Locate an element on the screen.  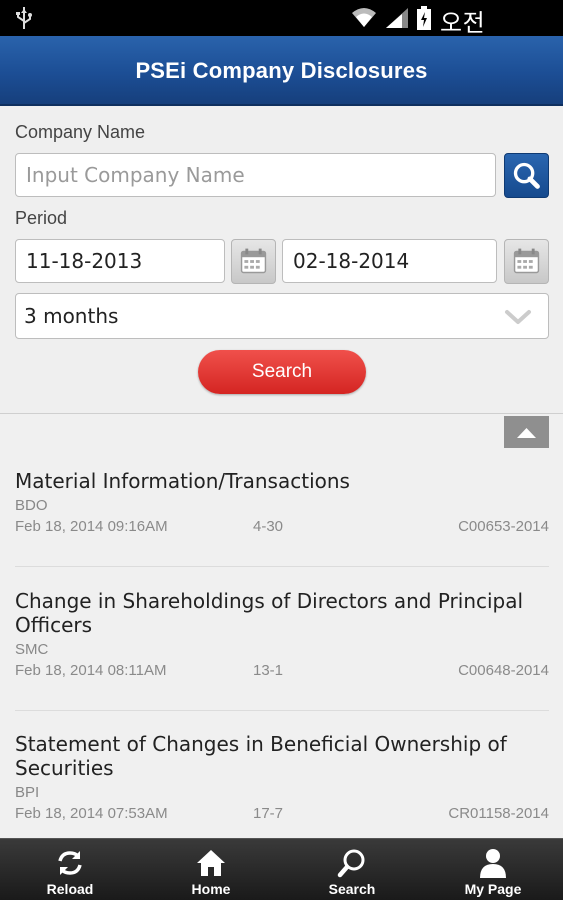
bottom-navigation: Reload Home Search My Page is located at coordinates (281, 869).